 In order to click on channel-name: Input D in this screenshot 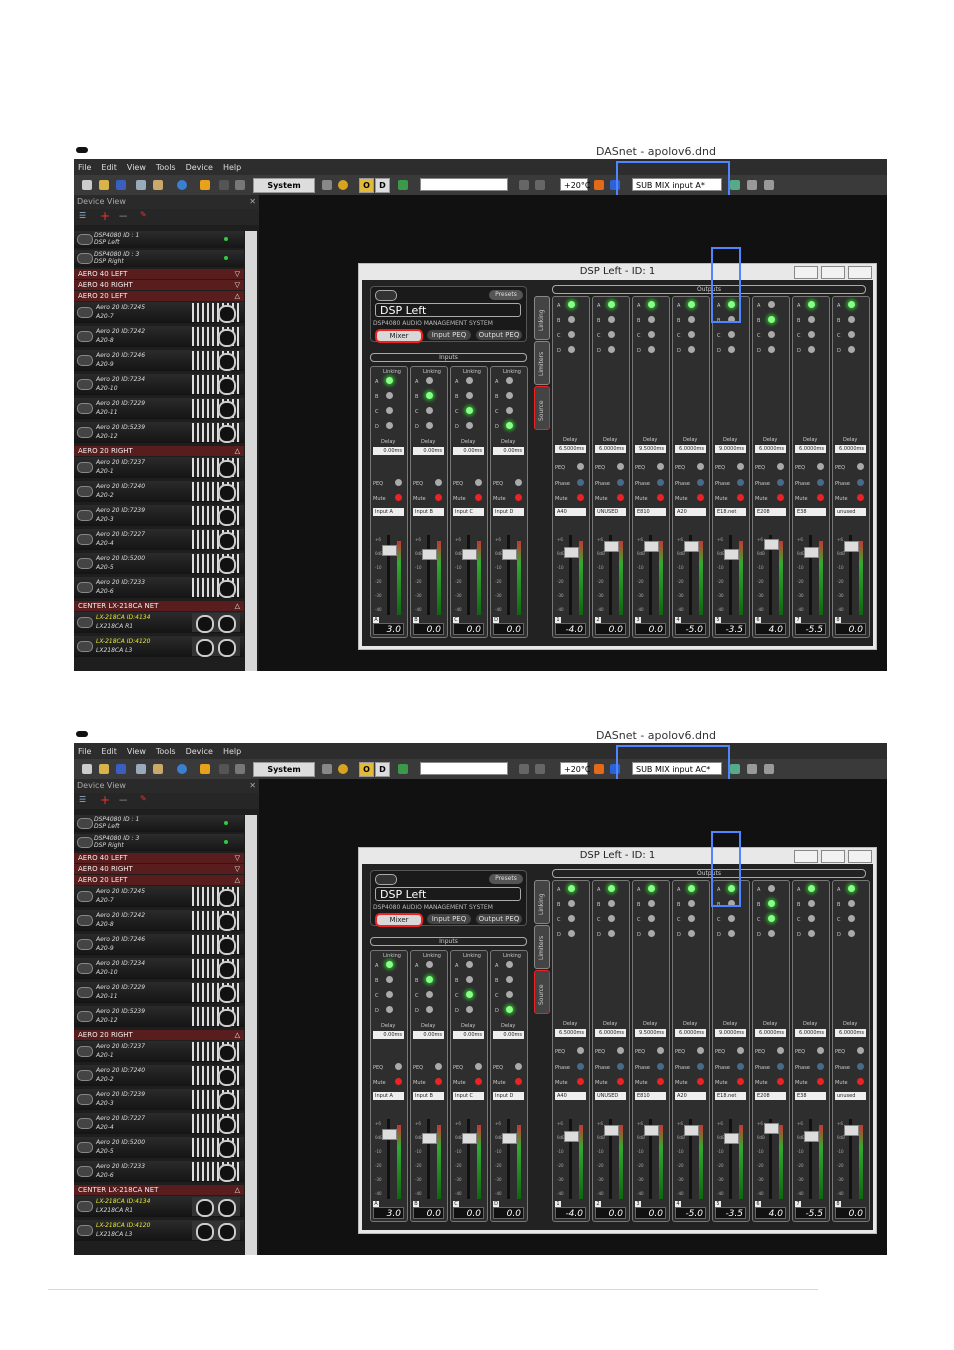, I will do `click(508, 512)`.